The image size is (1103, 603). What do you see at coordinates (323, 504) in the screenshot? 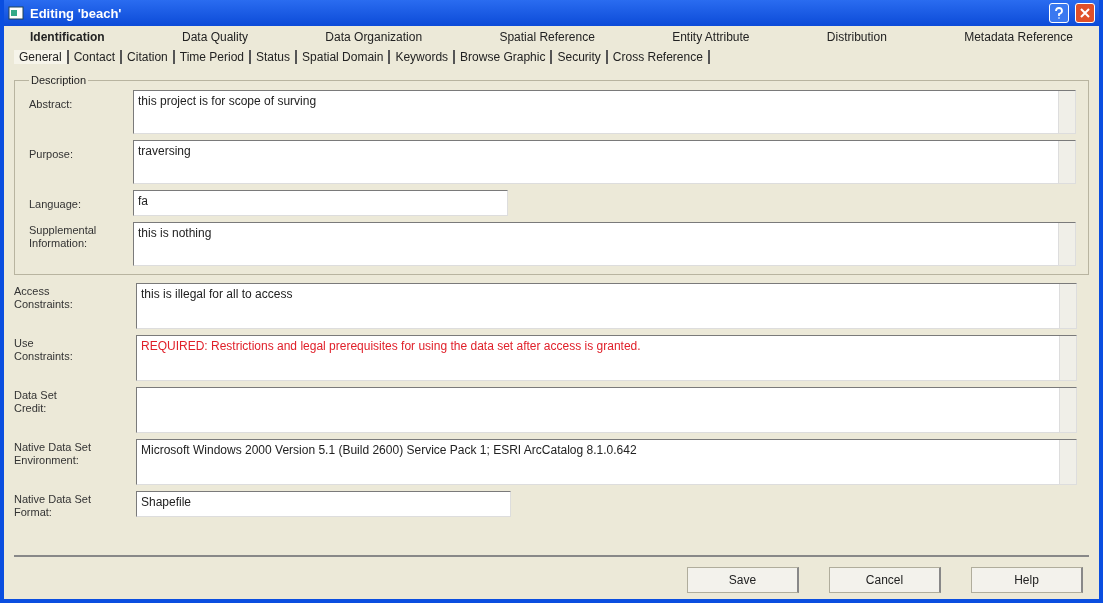
I see `text-field: Shapefile` at bounding box center [323, 504].